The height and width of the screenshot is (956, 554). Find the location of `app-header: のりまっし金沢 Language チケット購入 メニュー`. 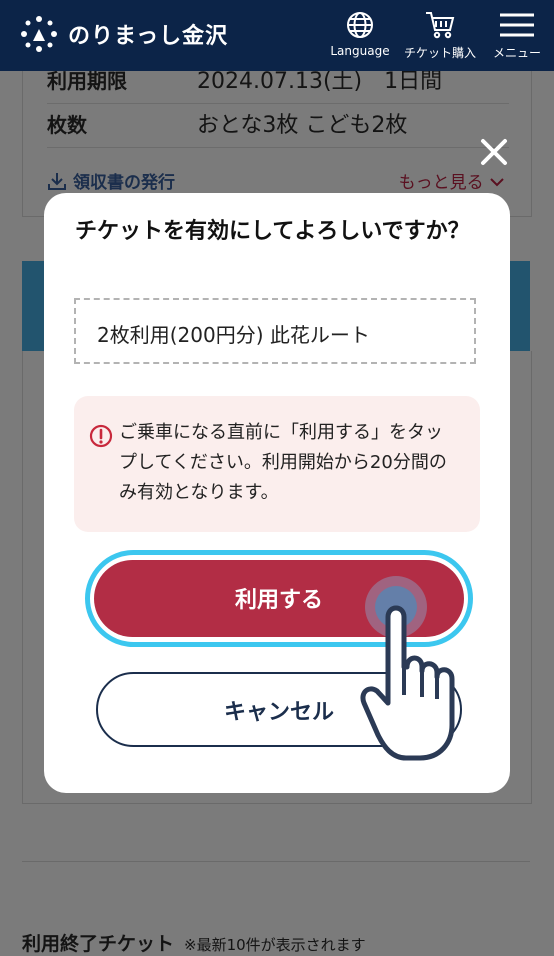

app-header: のりまっし金沢 Language チケット購入 メニュー is located at coordinates (277, 35).